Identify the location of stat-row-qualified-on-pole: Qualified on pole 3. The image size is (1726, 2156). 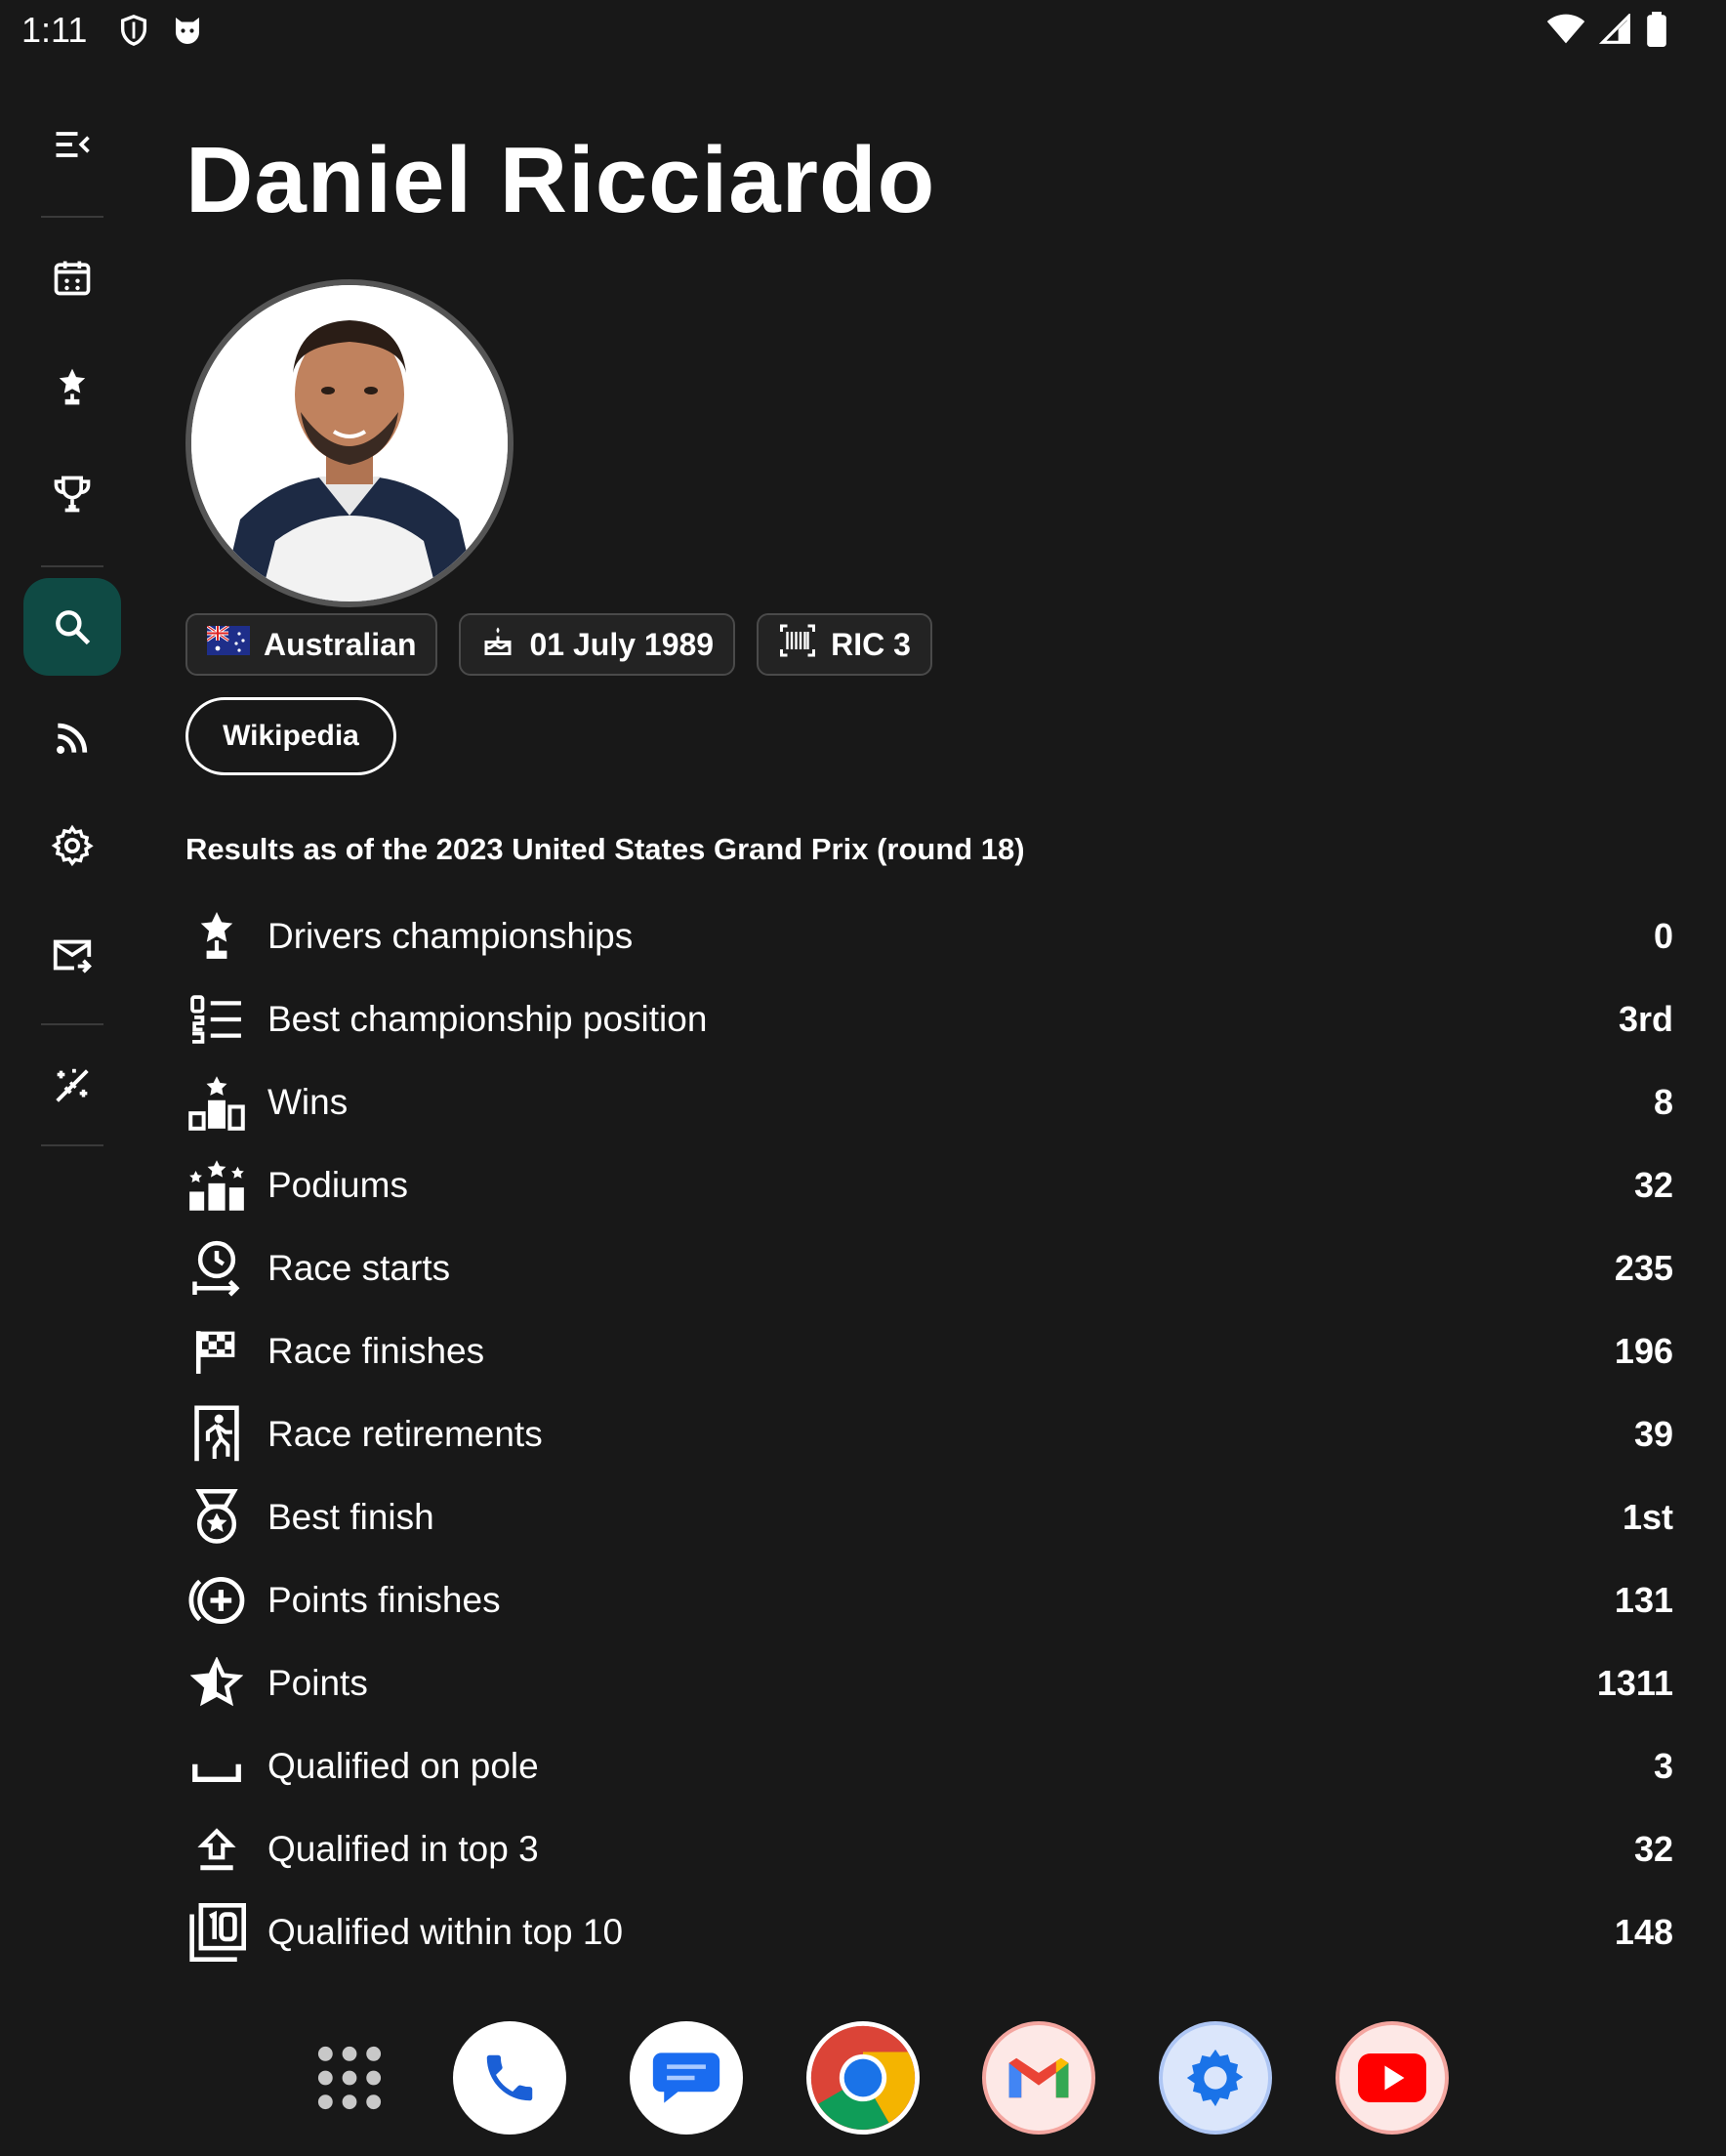
(937, 1766).